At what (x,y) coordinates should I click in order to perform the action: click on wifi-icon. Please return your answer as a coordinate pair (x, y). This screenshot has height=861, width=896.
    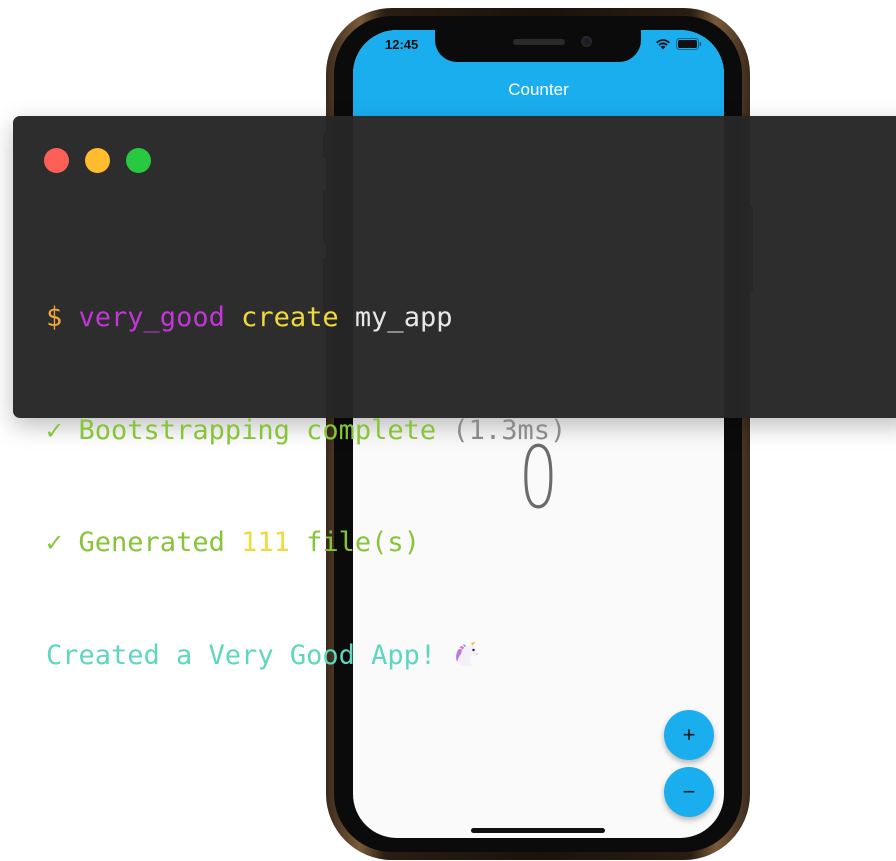
    Looking at the image, I should click on (663, 44).